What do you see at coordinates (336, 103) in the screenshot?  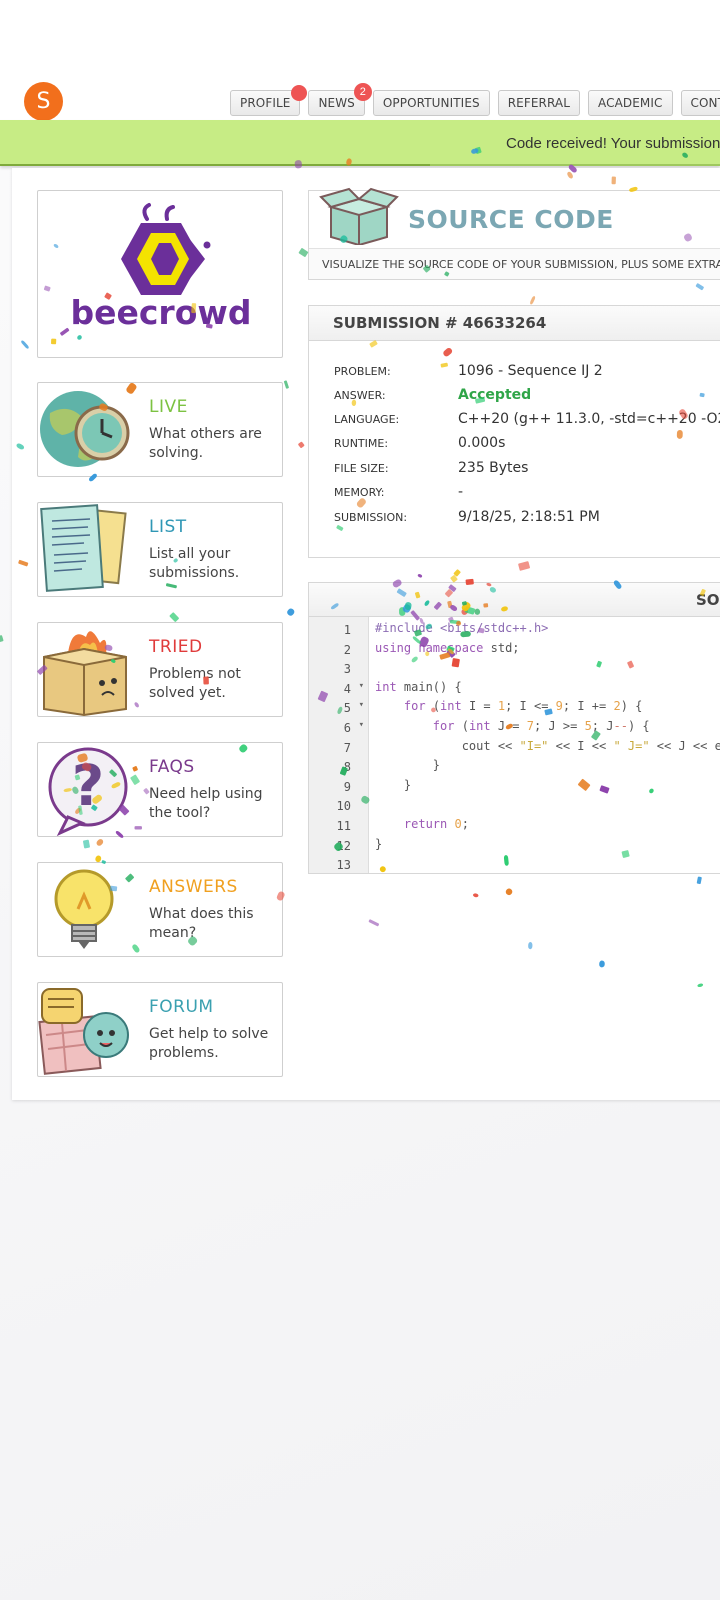 I see `nav-label: NEWS` at bounding box center [336, 103].